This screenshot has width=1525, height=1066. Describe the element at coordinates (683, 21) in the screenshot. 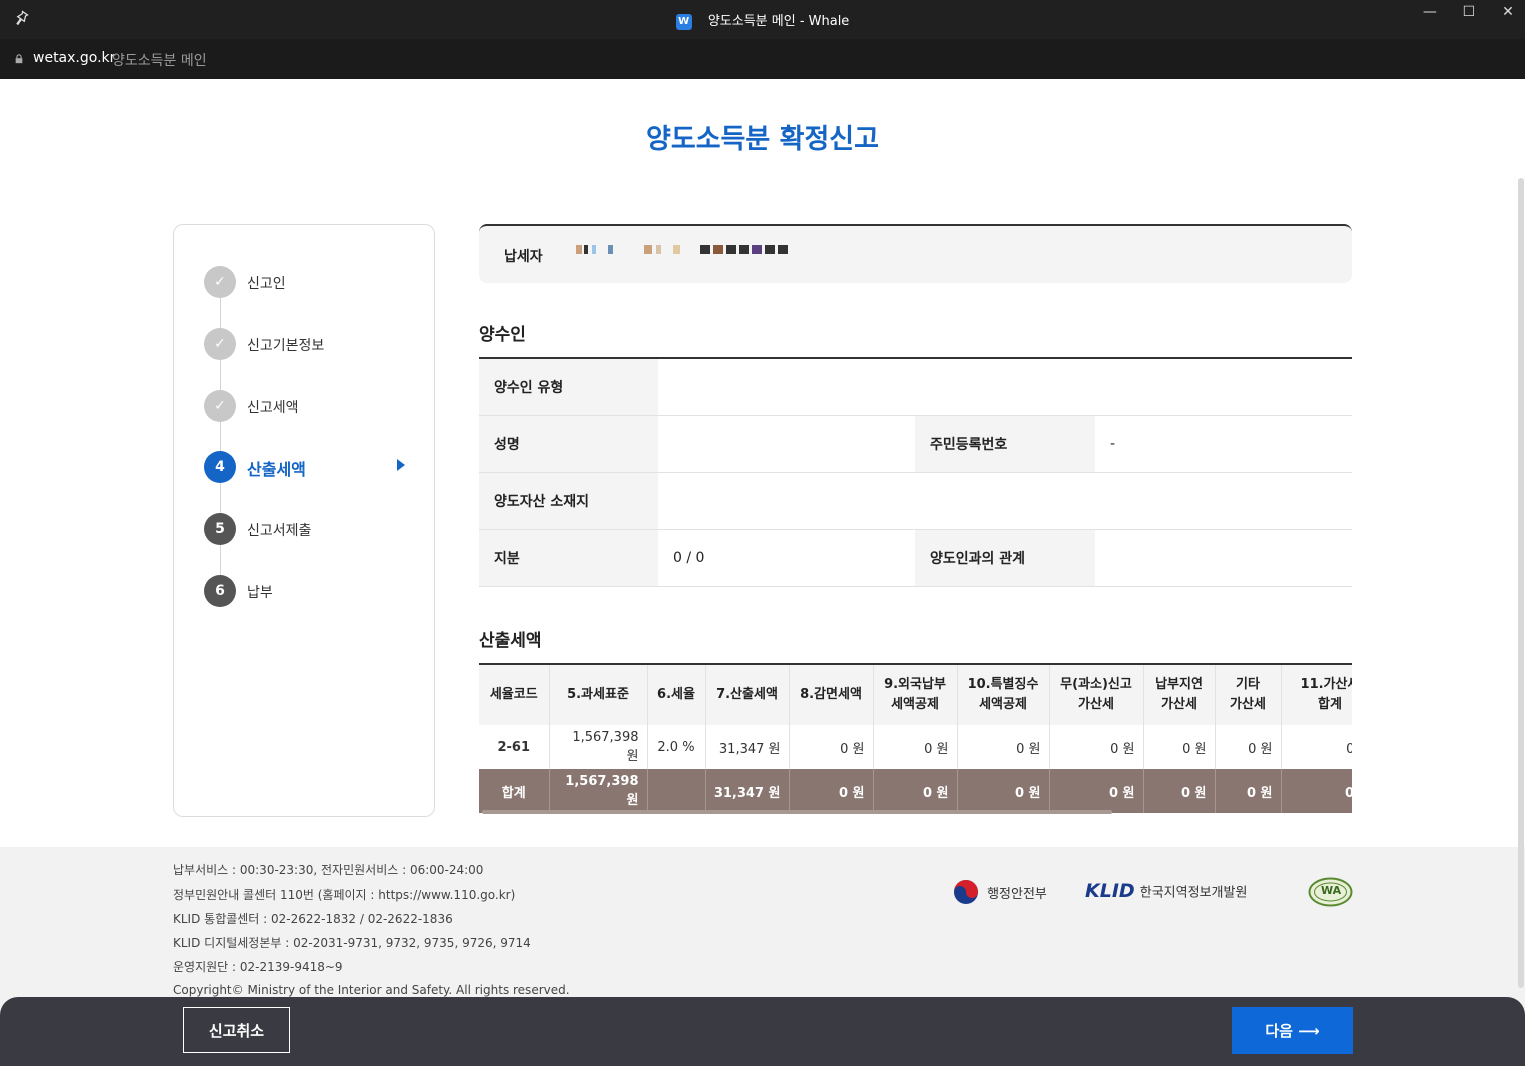

I see `whale-app-icon: W` at that location.